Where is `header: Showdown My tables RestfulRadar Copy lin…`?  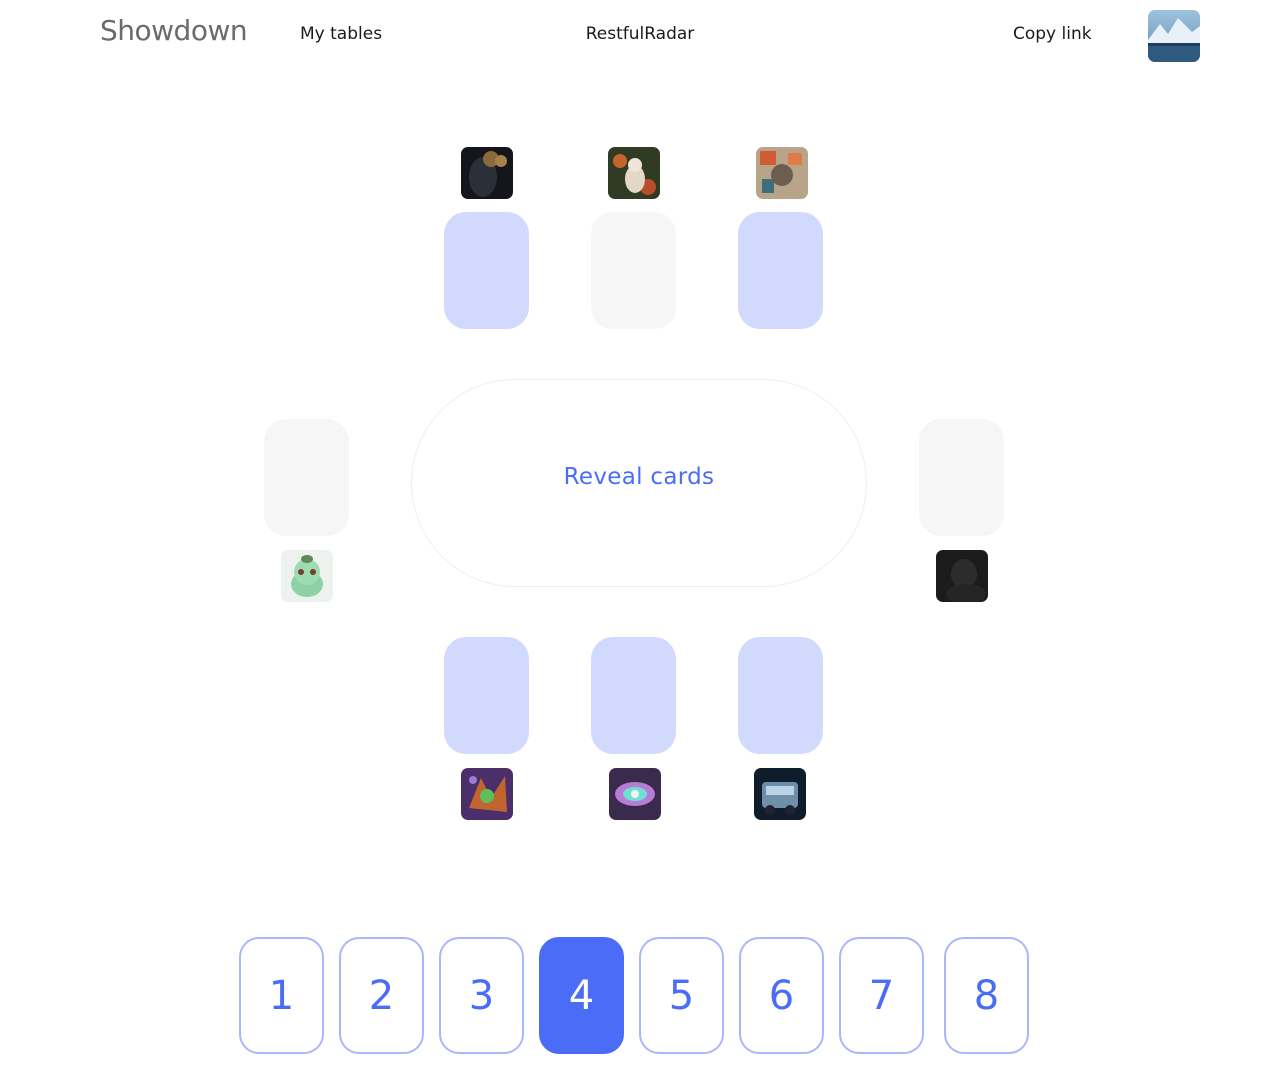
header: Showdown My tables RestfulRadar Copy lin… is located at coordinates (640, 35).